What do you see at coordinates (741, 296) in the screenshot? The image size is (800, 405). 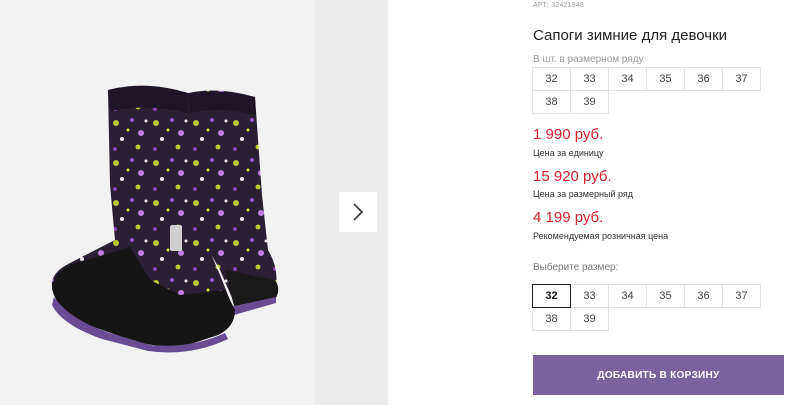 I see `size-option-37: 37` at bounding box center [741, 296].